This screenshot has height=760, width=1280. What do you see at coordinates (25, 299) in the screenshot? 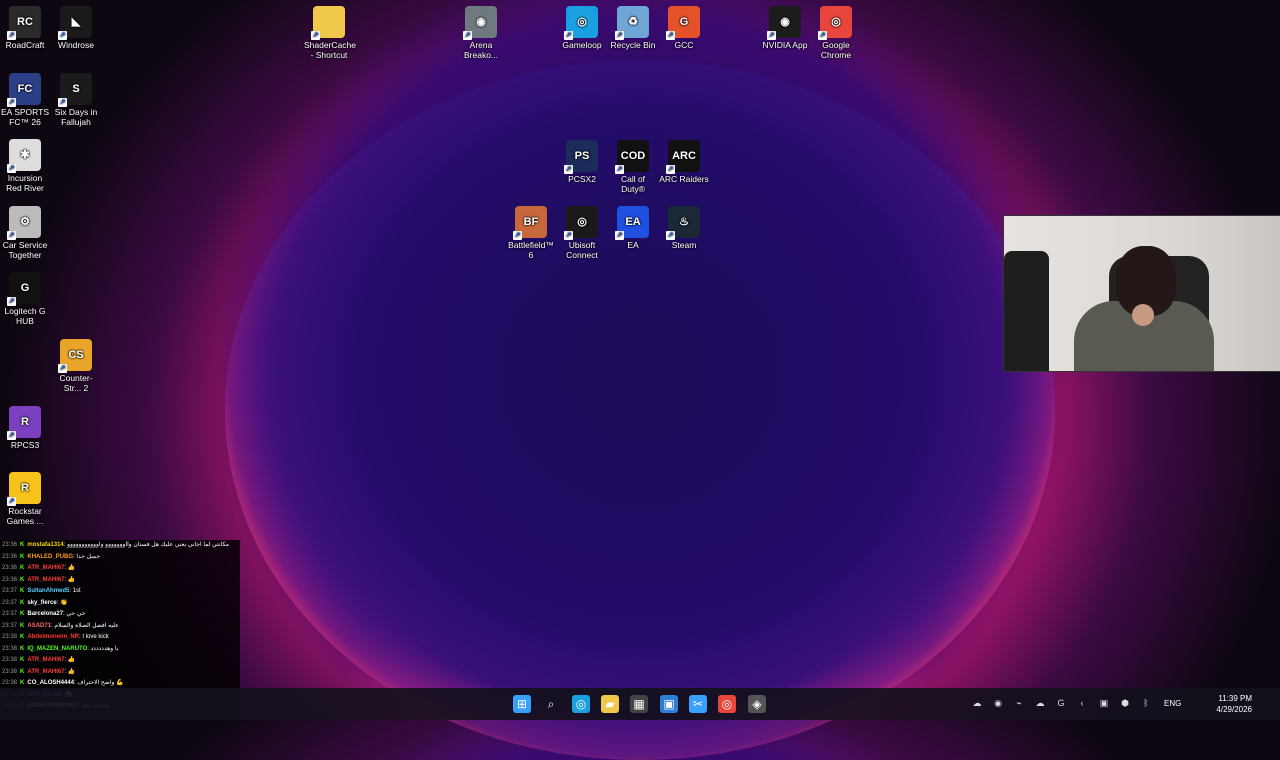
I see `desktop-icon: G ↗ Logitech G HUB` at bounding box center [25, 299].